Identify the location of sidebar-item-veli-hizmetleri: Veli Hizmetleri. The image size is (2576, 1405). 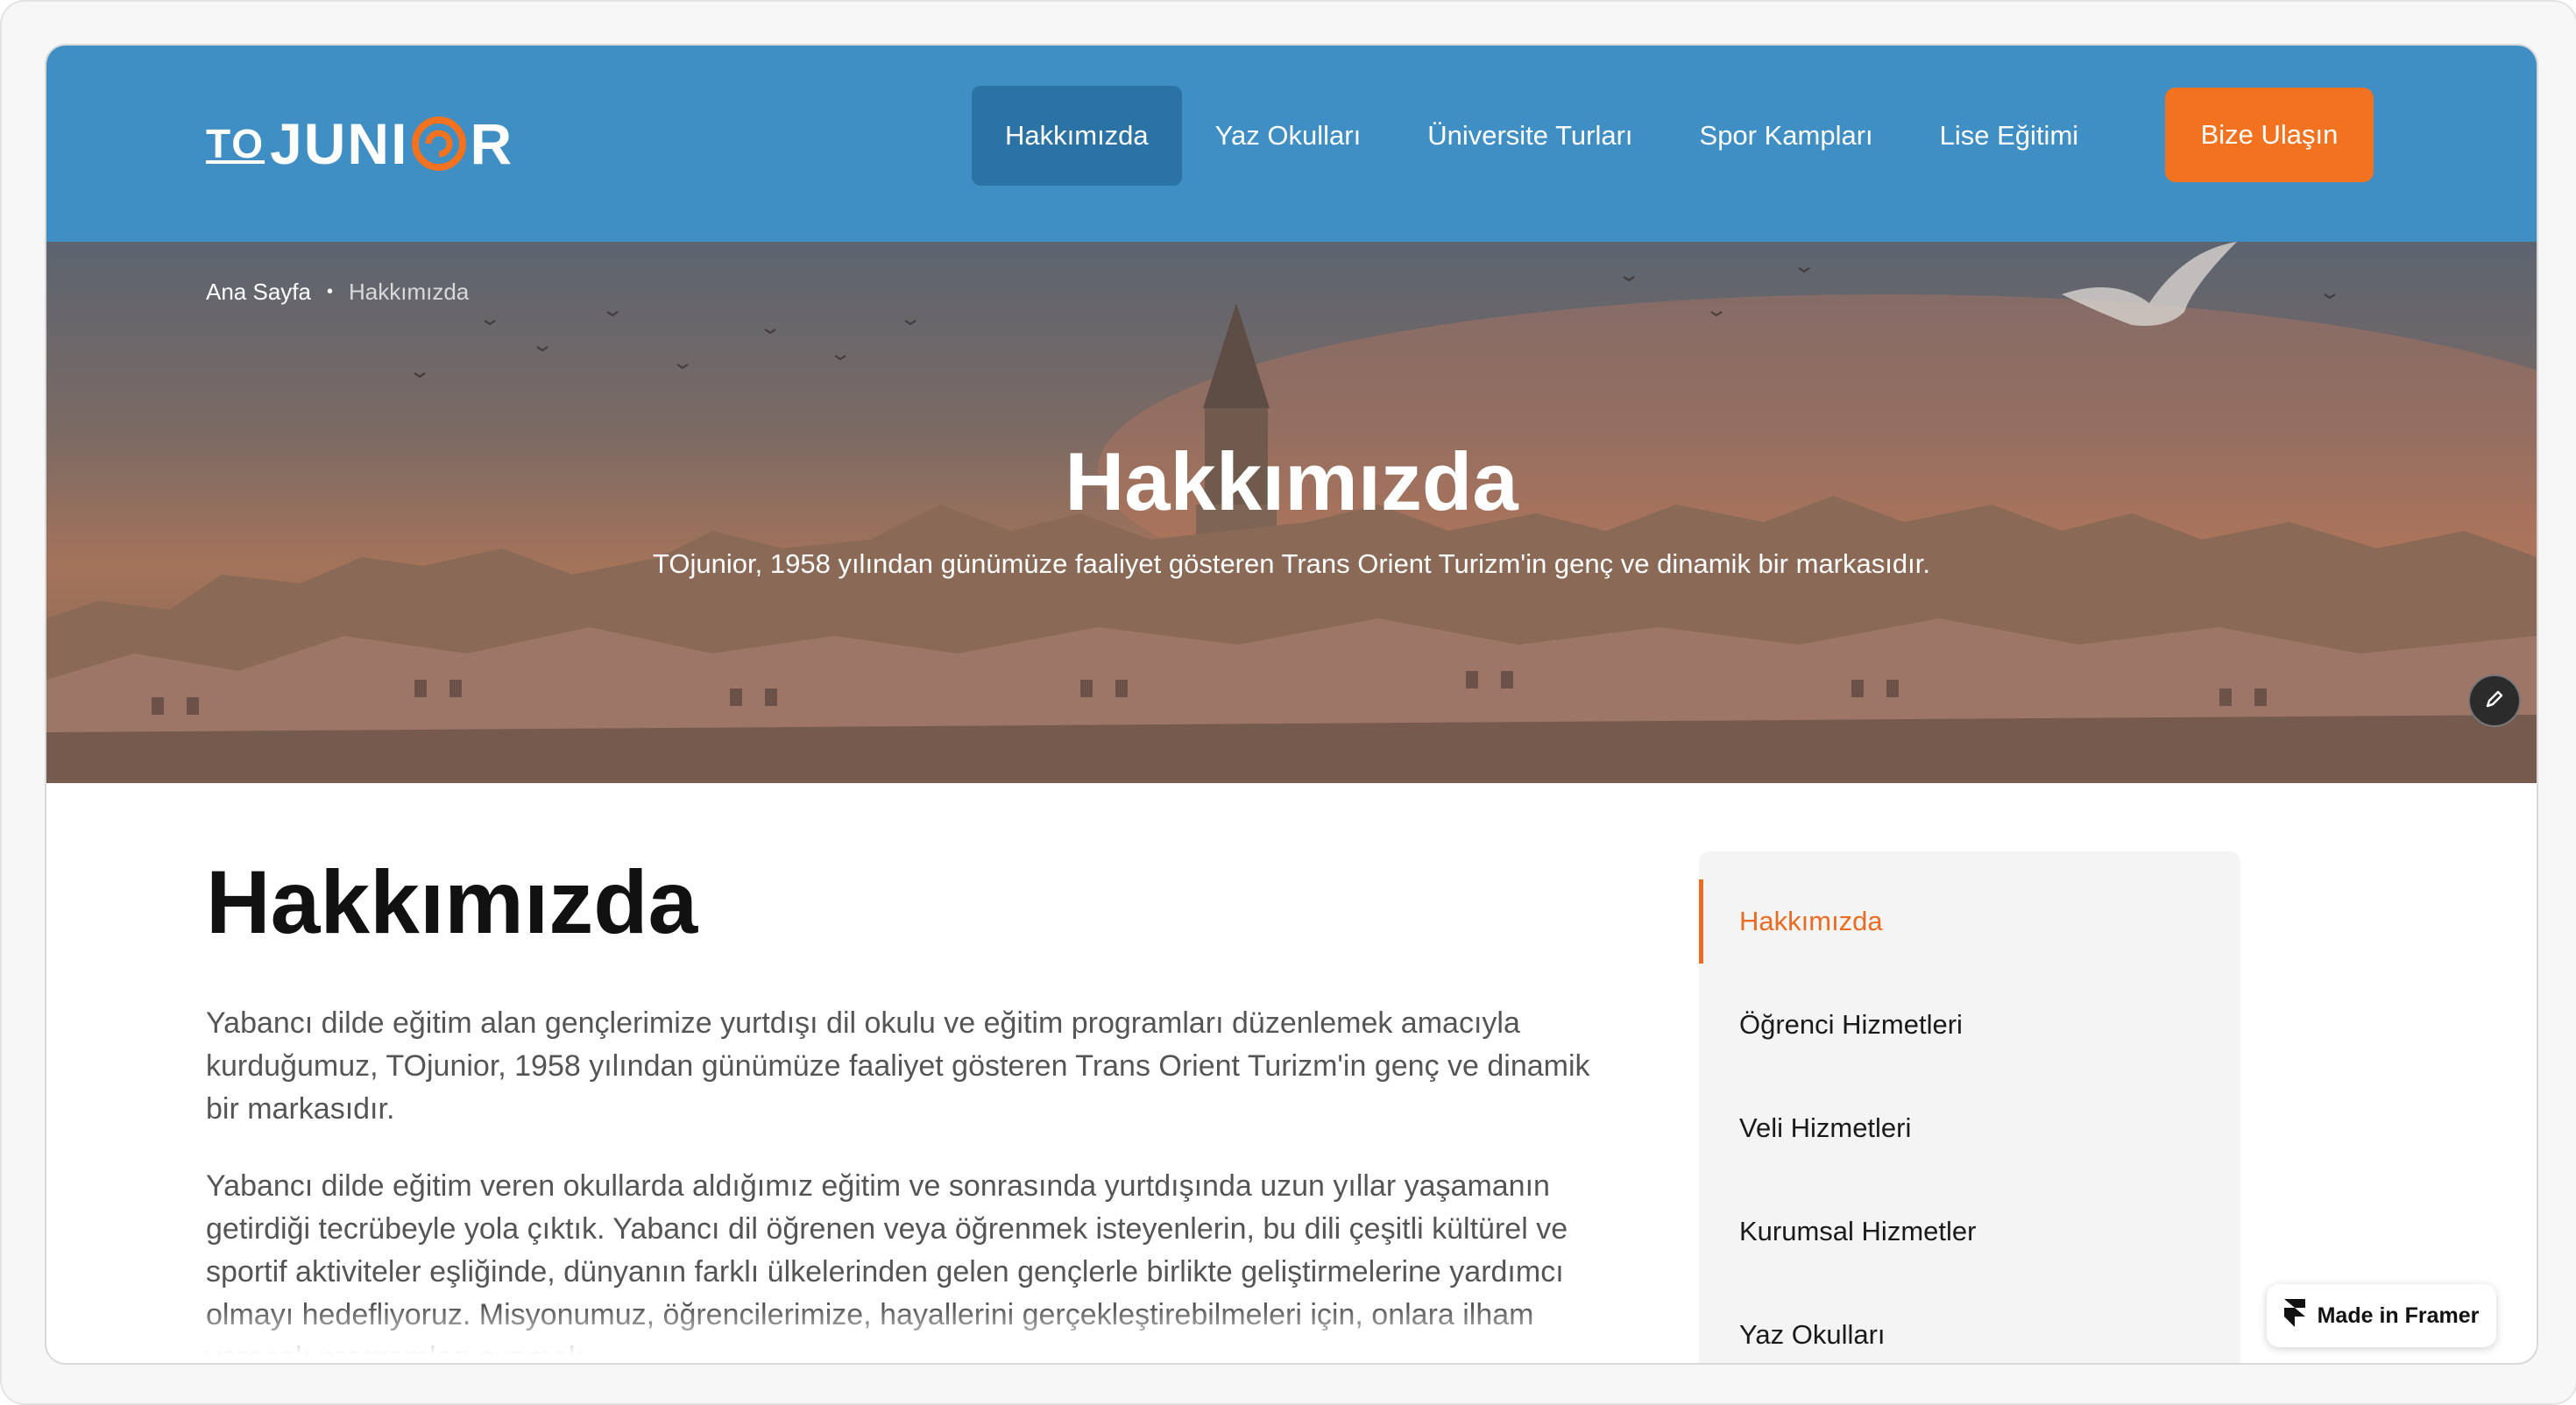
(1969, 1128).